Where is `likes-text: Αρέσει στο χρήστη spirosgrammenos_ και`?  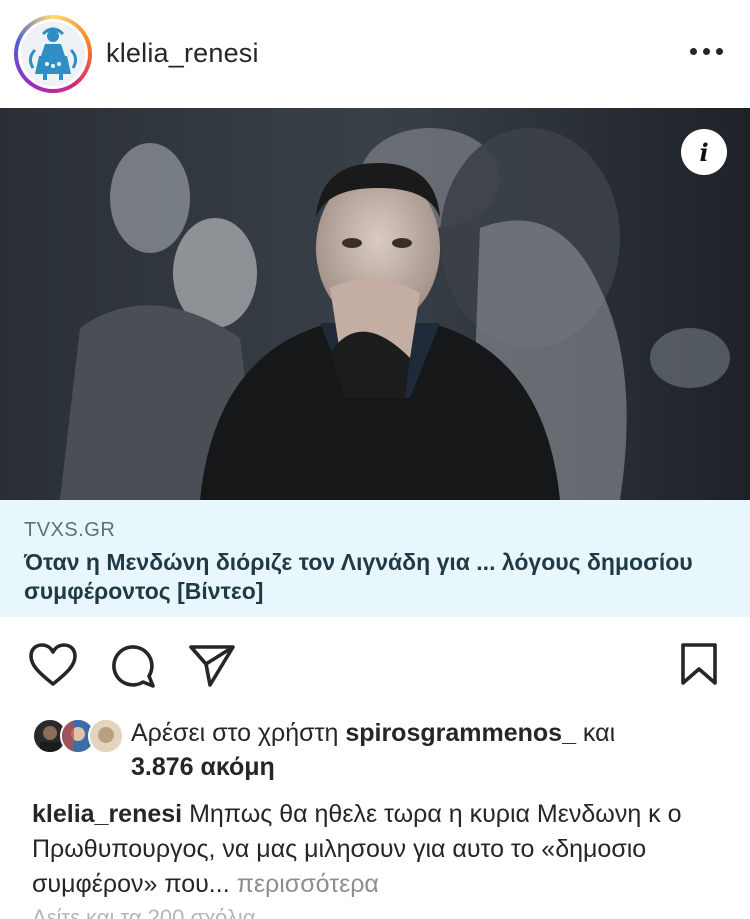 likes-text: Αρέσει στο χρήστη spirosgrammenos_ και is located at coordinates (373, 733).